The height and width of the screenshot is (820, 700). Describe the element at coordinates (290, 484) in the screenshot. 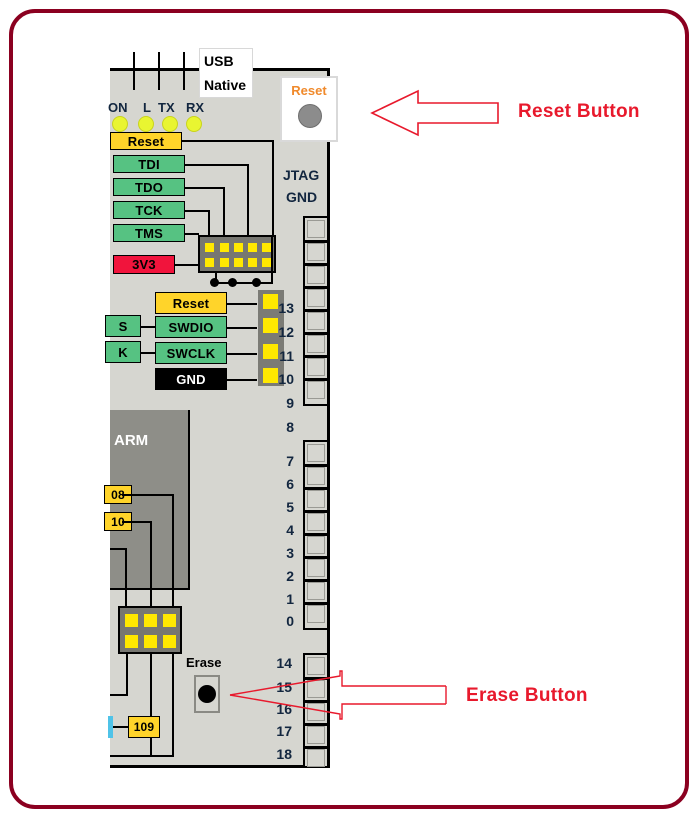

I see `pin-number-6: 6` at that location.